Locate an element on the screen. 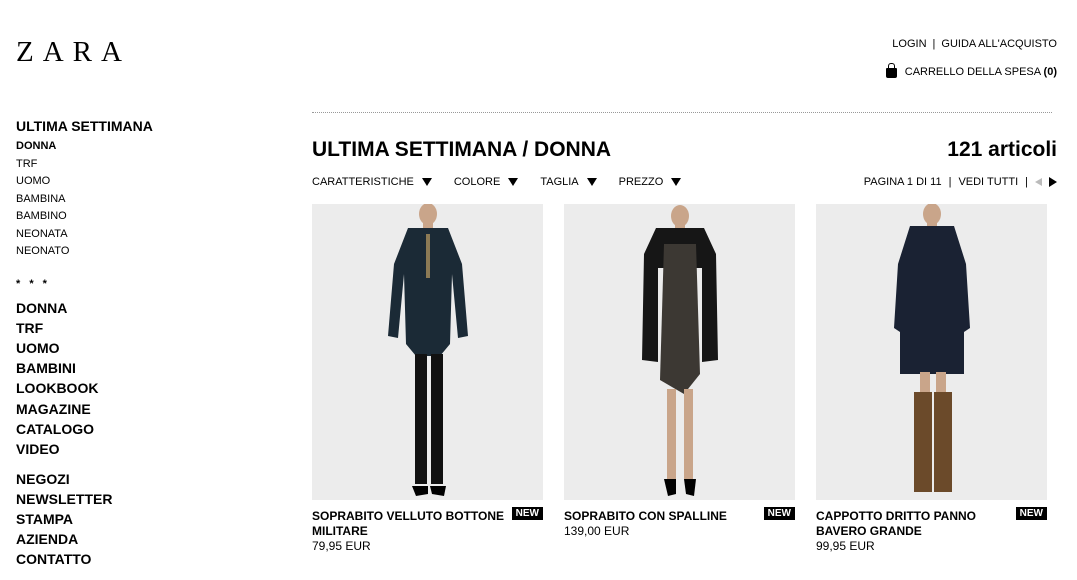 This screenshot has width=1077, height=580. top-links: LOGIN | GUIDA ALL'ACQUISTO is located at coordinates (974, 44).